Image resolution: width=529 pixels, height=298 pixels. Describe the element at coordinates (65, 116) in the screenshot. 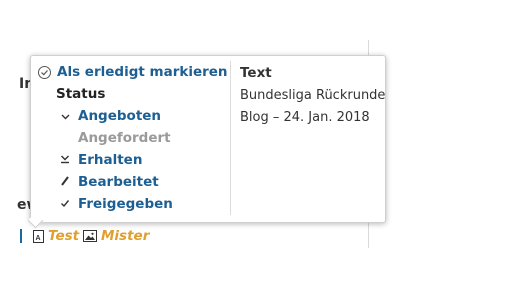

I see `chevron-down-icon` at that location.